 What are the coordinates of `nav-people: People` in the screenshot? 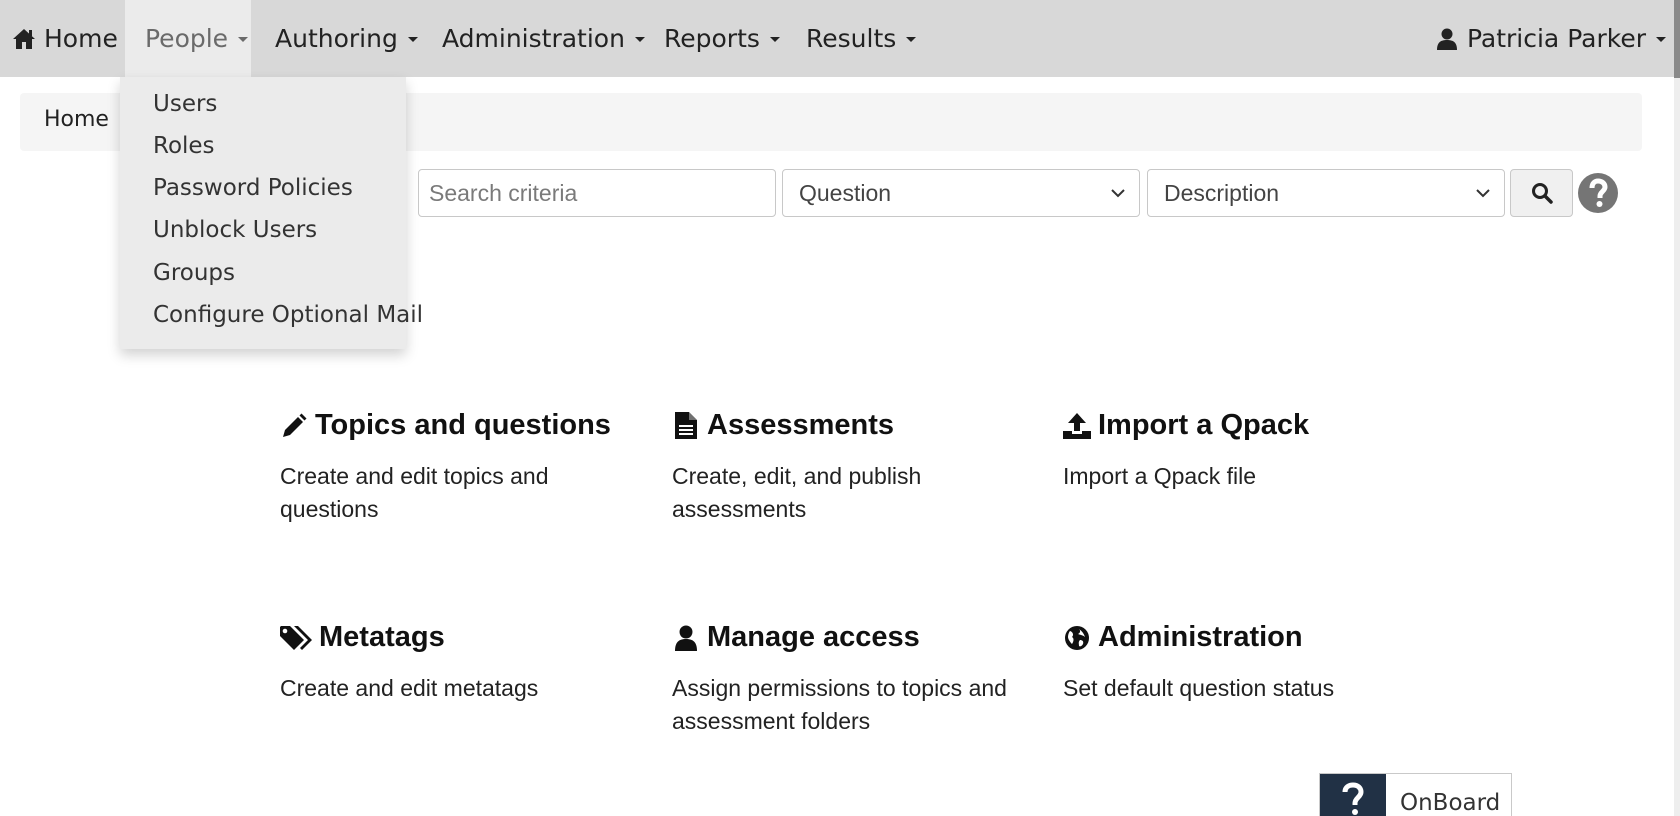 It's located at (188, 38).